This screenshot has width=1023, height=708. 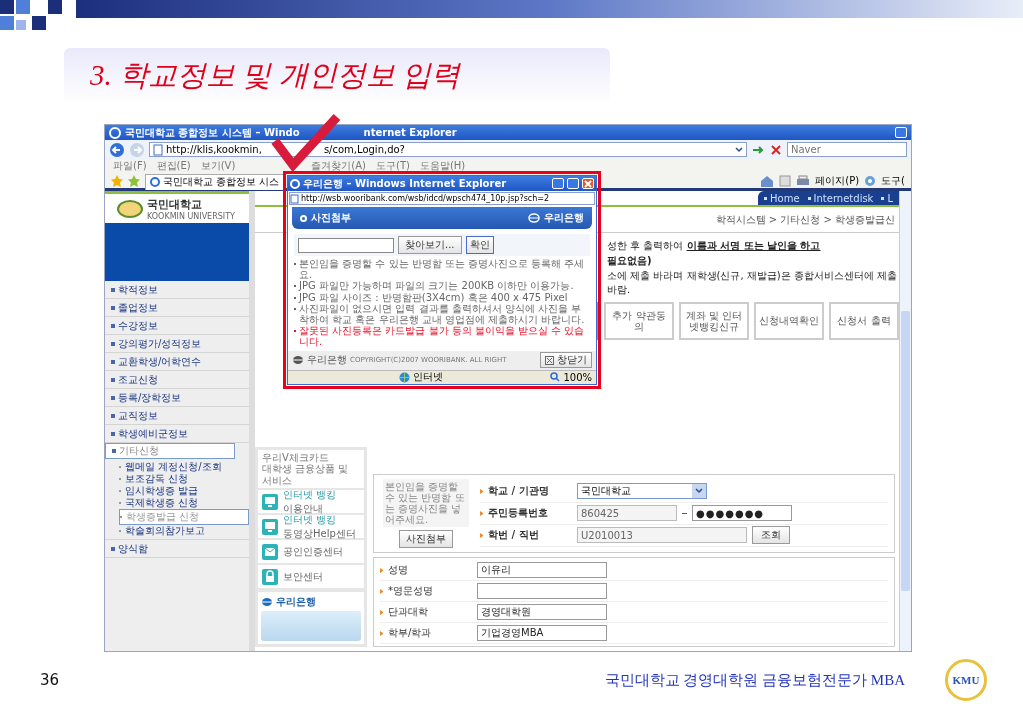 What do you see at coordinates (519, 491) in the screenshot?
I see `field-label: 학교 / 기관명` at bounding box center [519, 491].